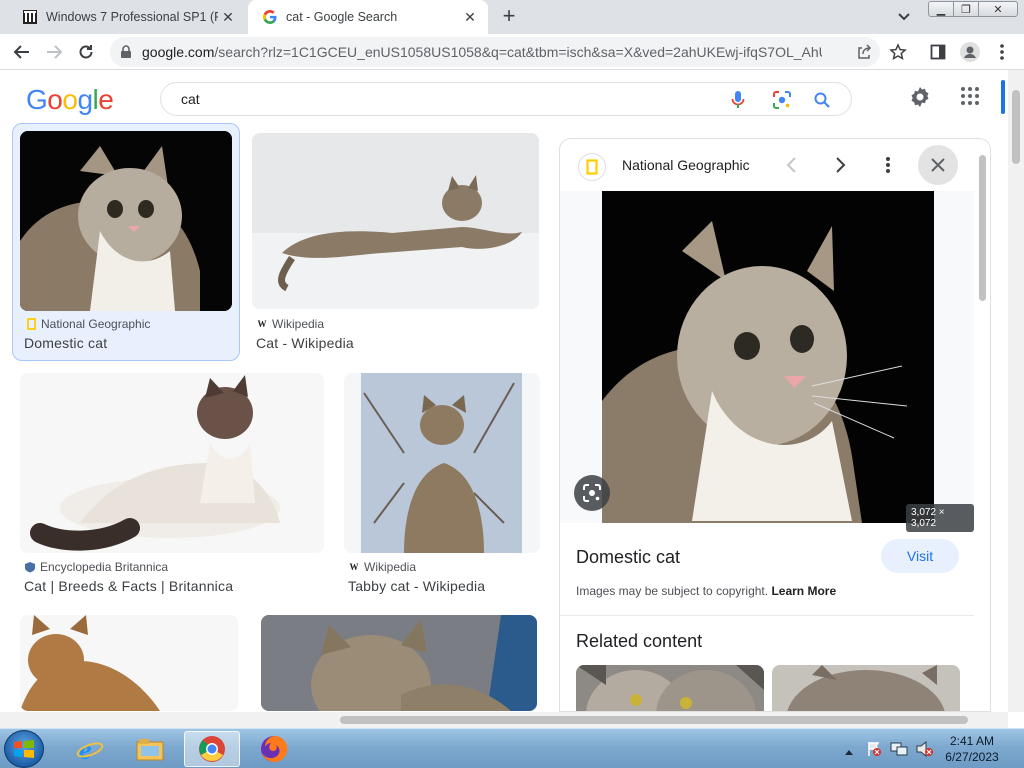  What do you see at coordinates (982, 429) in the screenshot?
I see `preview-scrollbar` at bounding box center [982, 429].